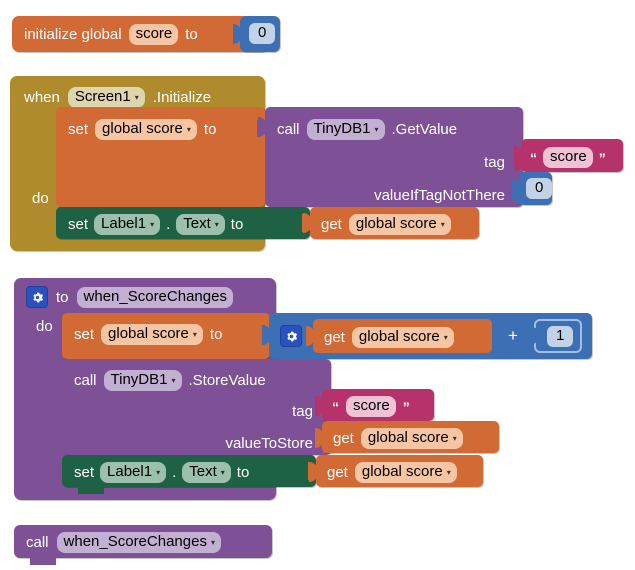 The height and width of the screenshot is (570, 635). I want to click on operator-plus: +, so click(513, 335).